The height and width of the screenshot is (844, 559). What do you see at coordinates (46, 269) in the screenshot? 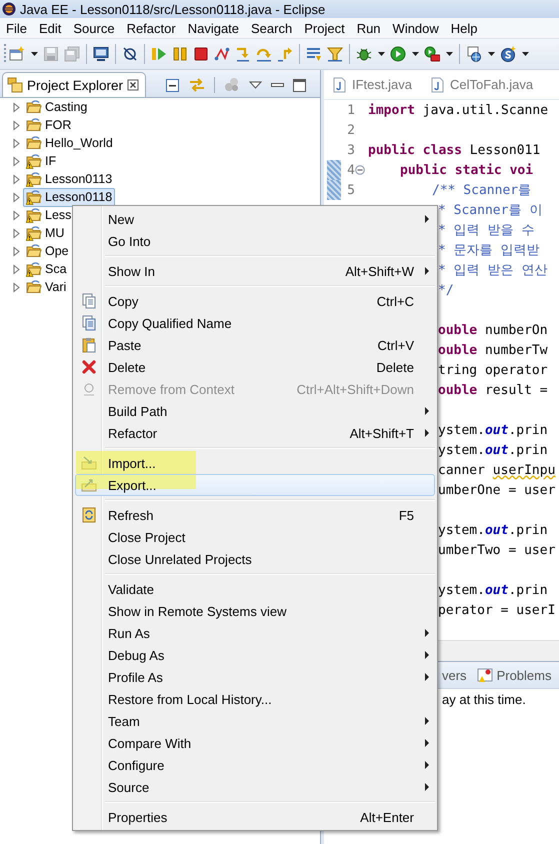
I see `tree-item: Sca` at bounding box center [46, 269].